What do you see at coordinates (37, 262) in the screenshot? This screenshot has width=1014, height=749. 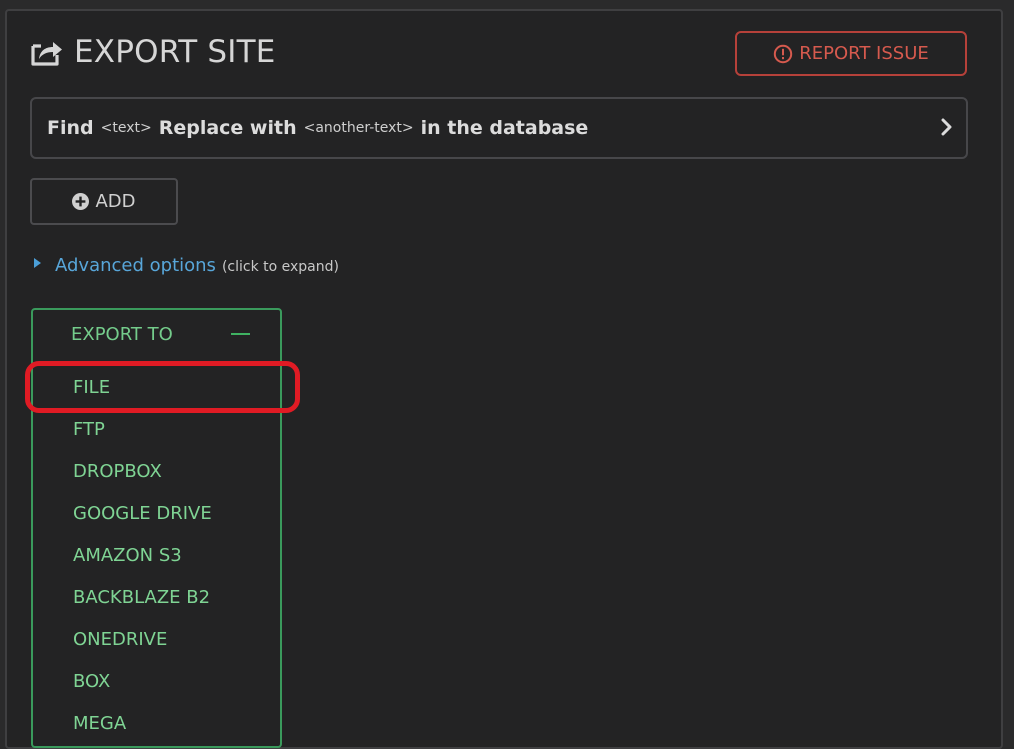 I see `caret-right-icon` at bounding box center [37, 262].